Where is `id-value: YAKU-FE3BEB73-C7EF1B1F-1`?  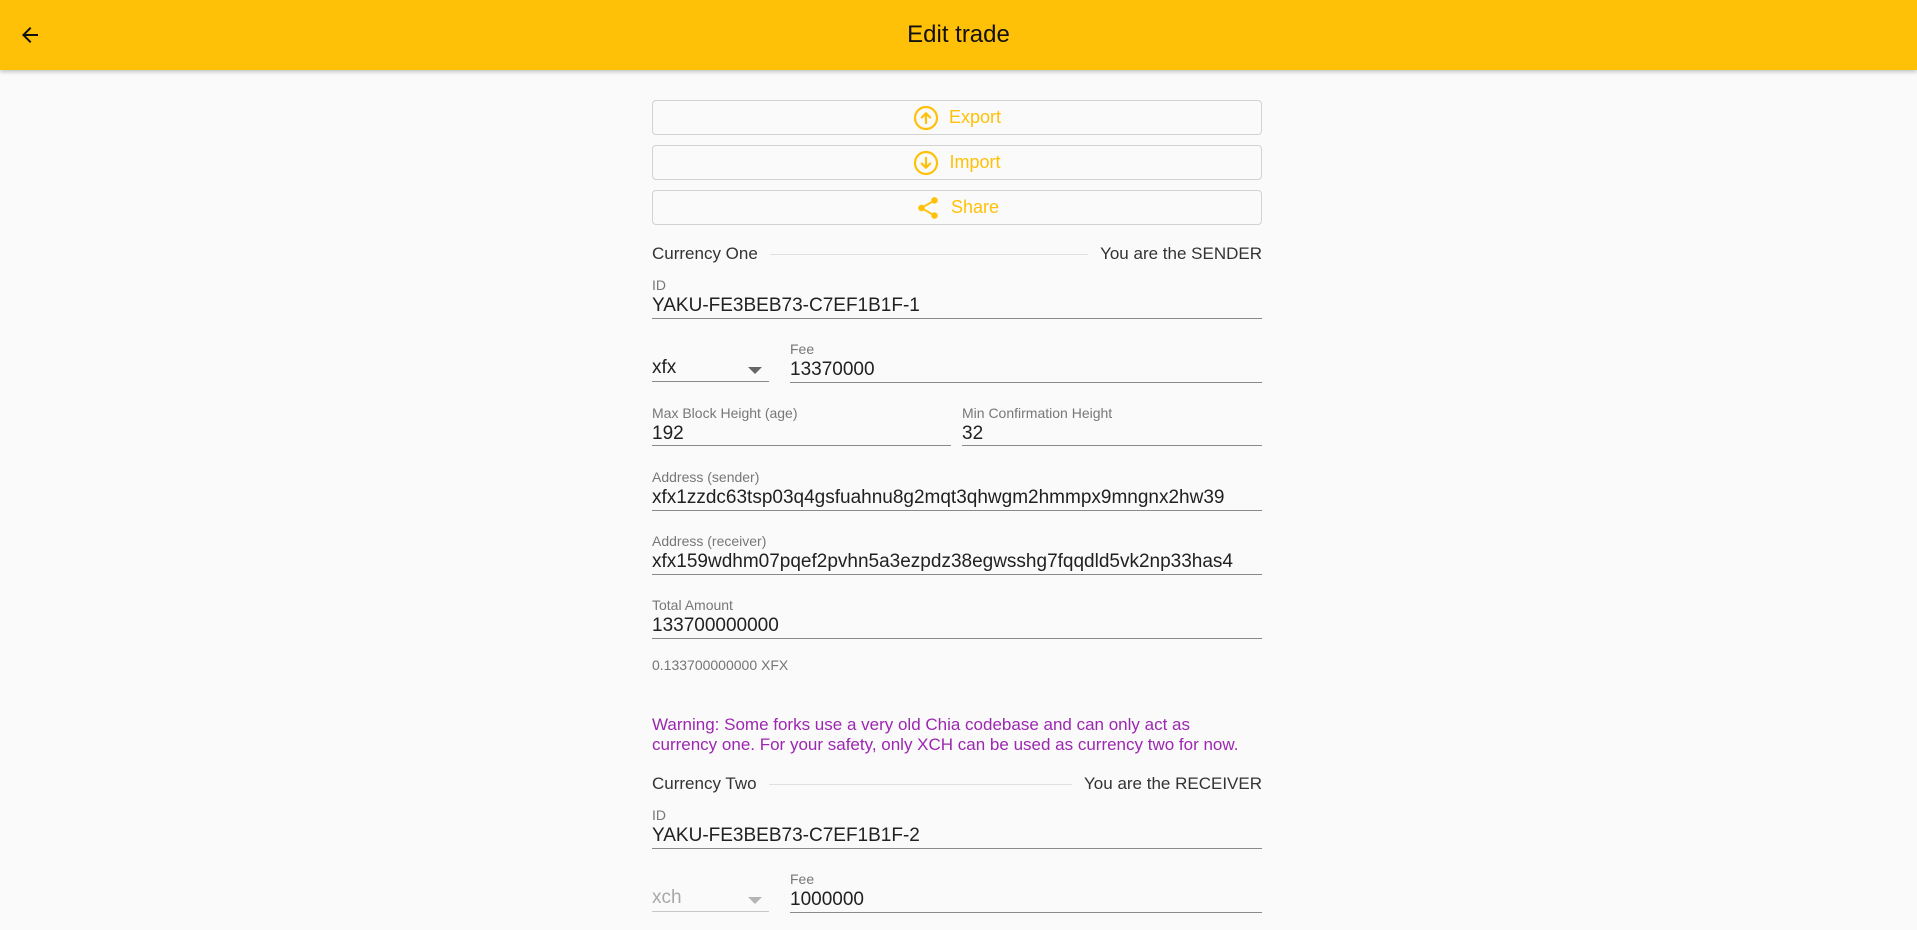
id-value: YAKU-FE3BEB73-C7EF1B1F-1 is located at coordinates (786, 305).